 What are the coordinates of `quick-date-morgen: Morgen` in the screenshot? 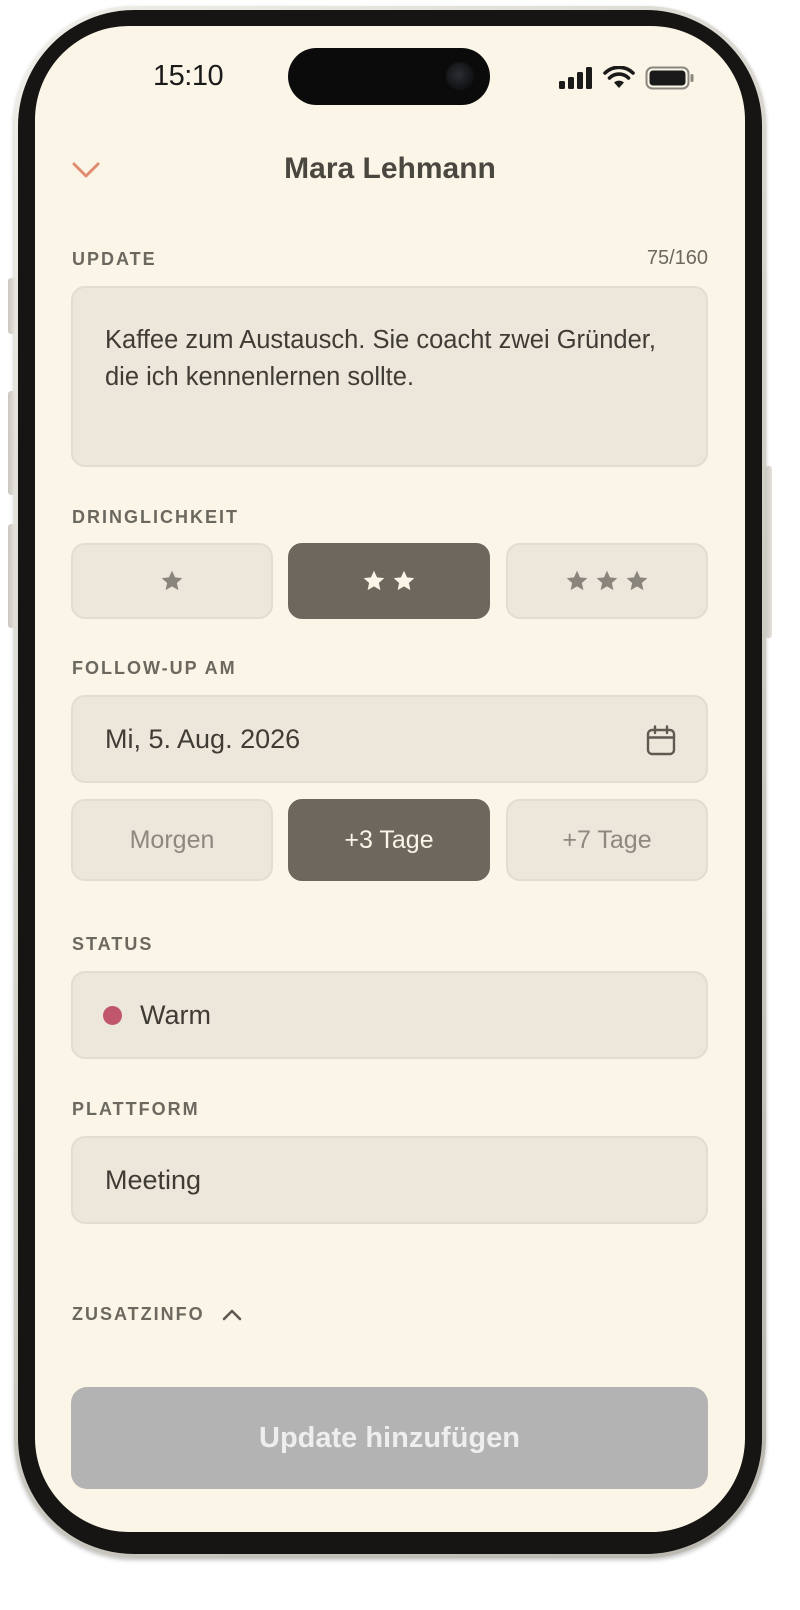 It's located at (172, 840).